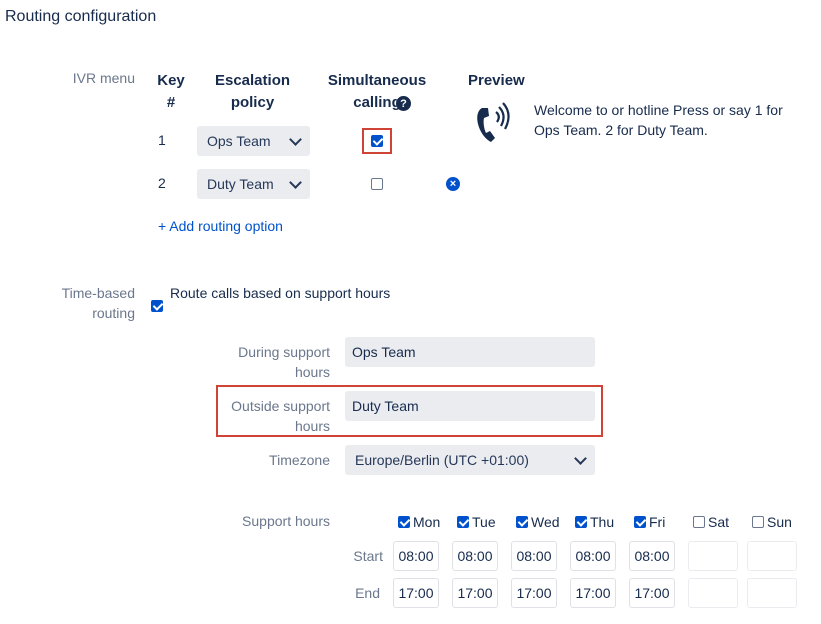 The image size is (821, 624). I want to click on outside-hours-label: Outside support hours, so click(280, 416).